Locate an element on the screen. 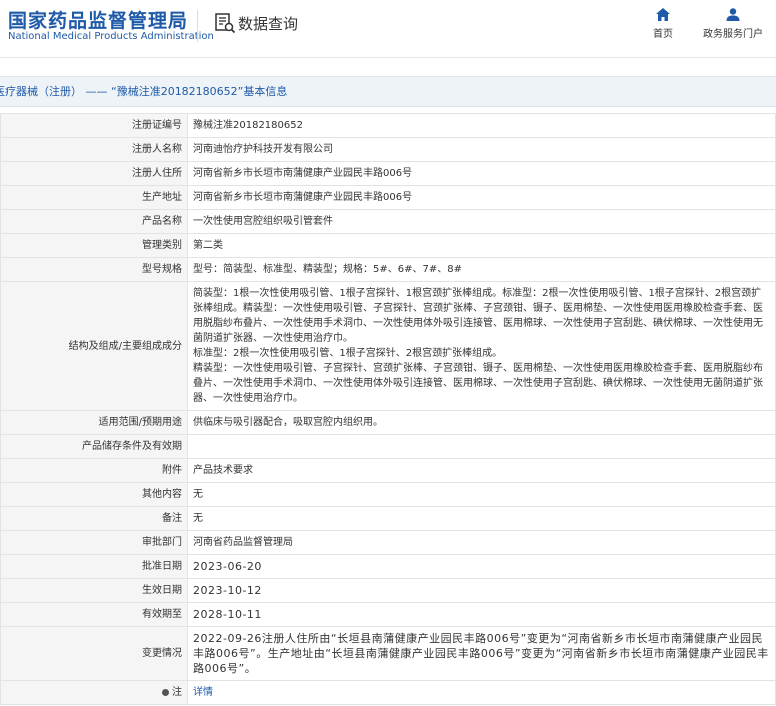  site-logo-cn: 国家药品监督管理局 is located at coordinates (98, 19).